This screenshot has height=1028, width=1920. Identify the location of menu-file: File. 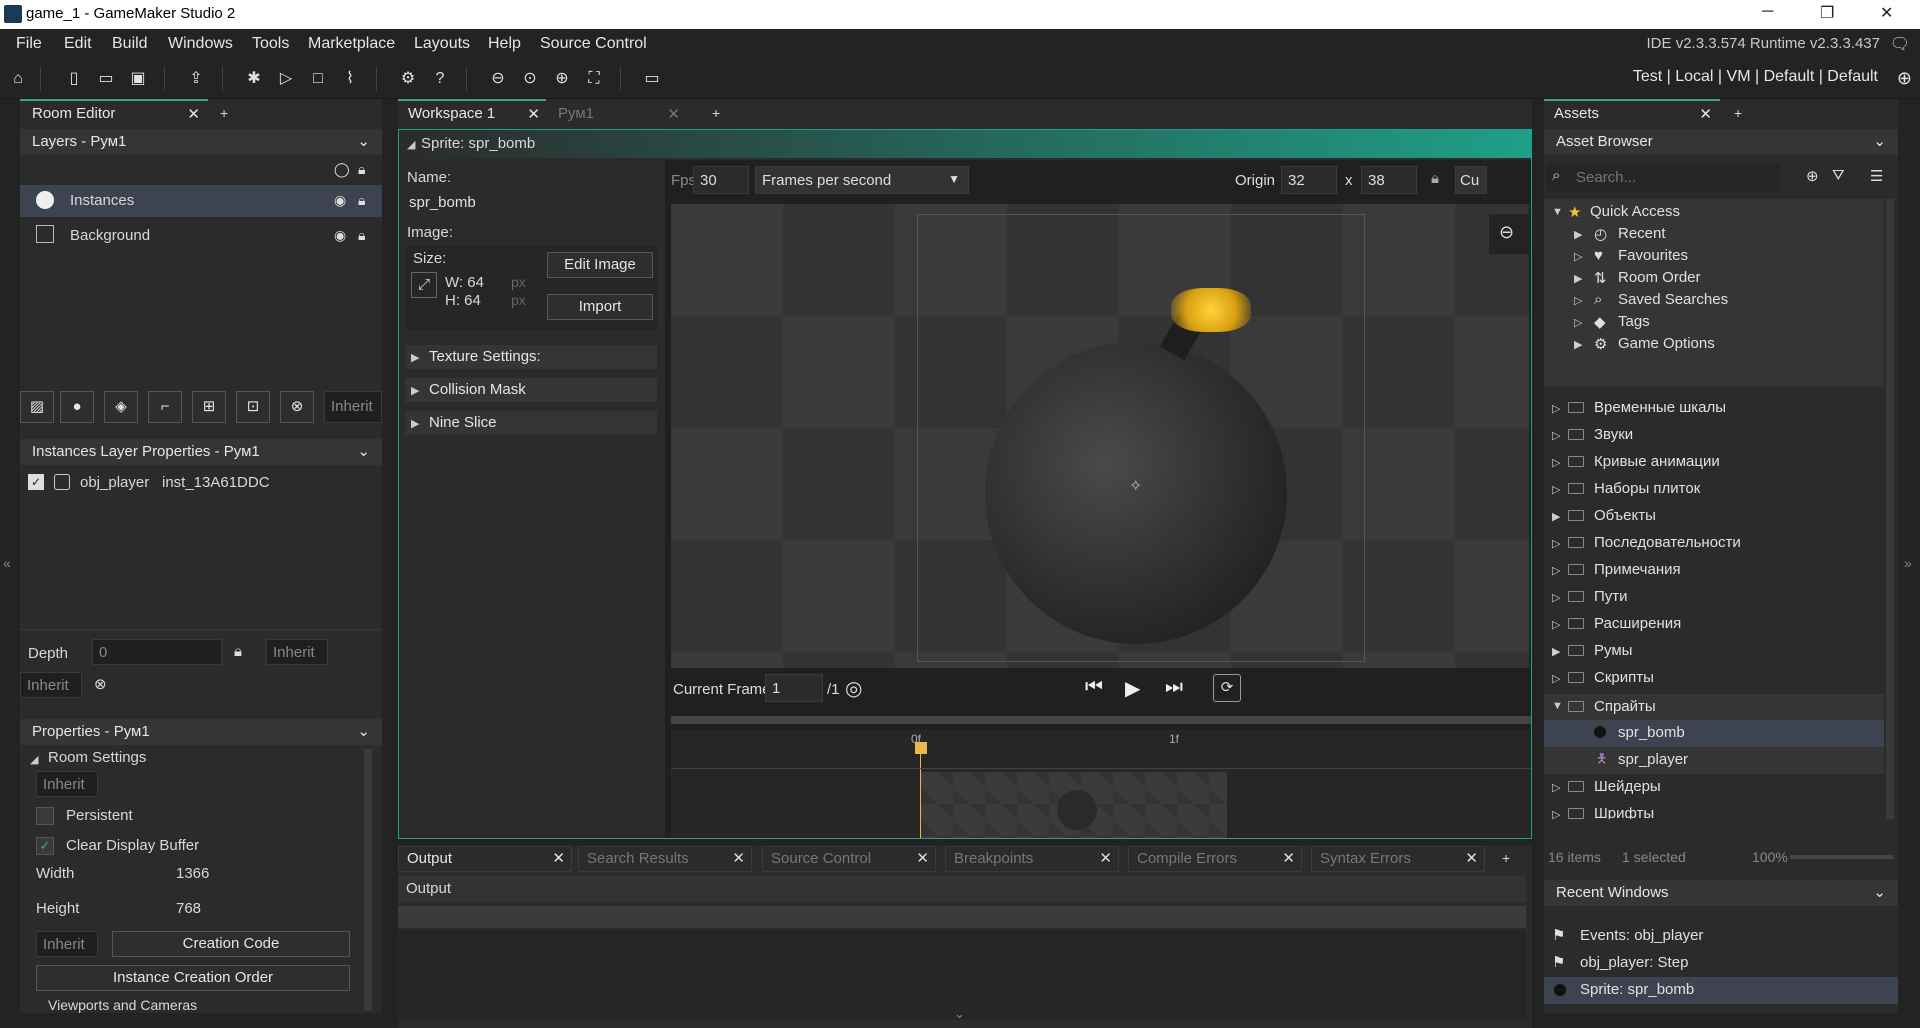
(29, 44).